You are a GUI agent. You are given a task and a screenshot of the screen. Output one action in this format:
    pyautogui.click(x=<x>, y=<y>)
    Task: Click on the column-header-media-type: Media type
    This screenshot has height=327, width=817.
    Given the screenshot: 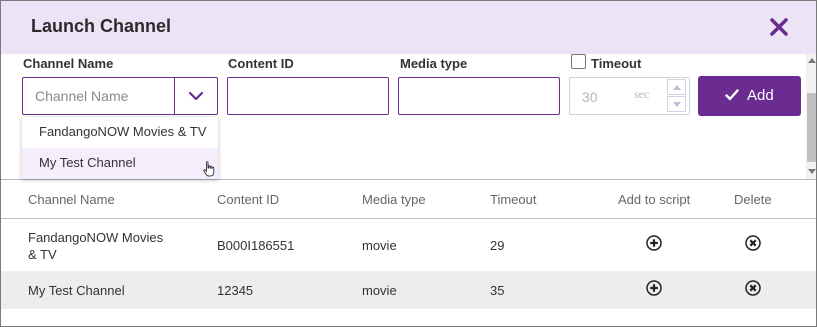 What is the action you would take?
    pyautogui.click(x=394, y=199)
    